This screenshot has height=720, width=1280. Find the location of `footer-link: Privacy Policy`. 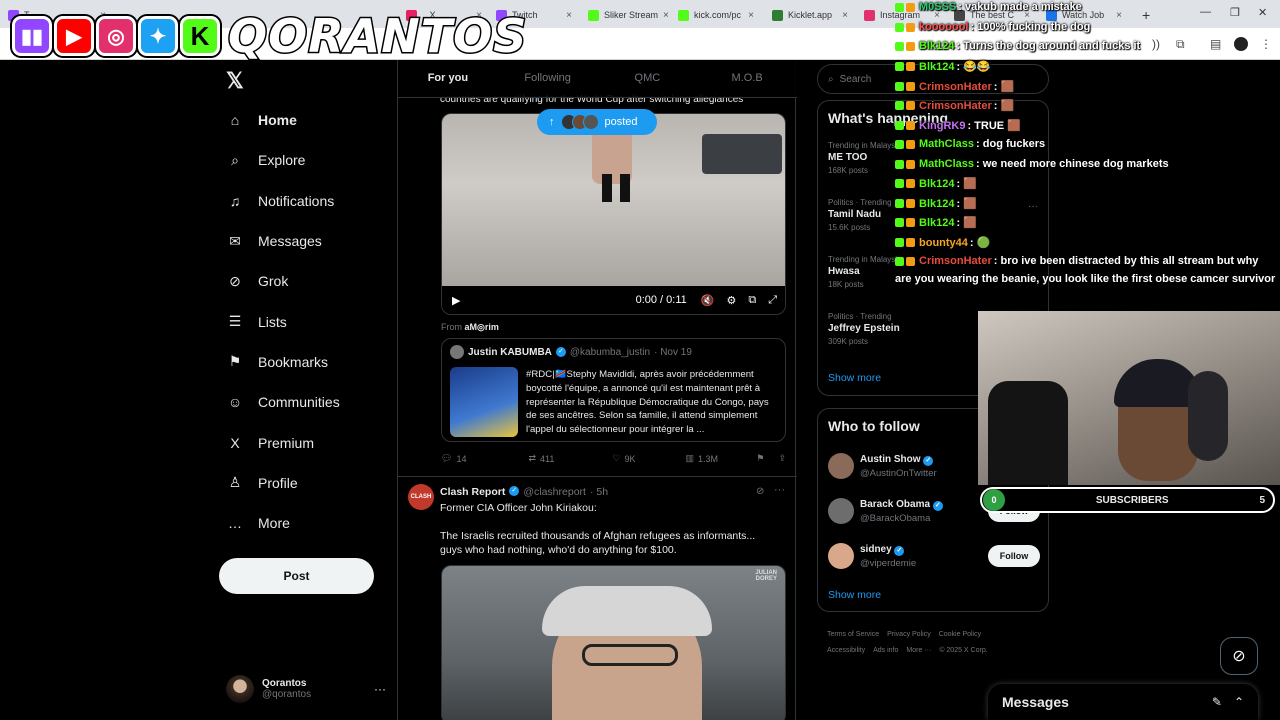

footer-link: Privacy Policy is located at coordinates (909, 634).